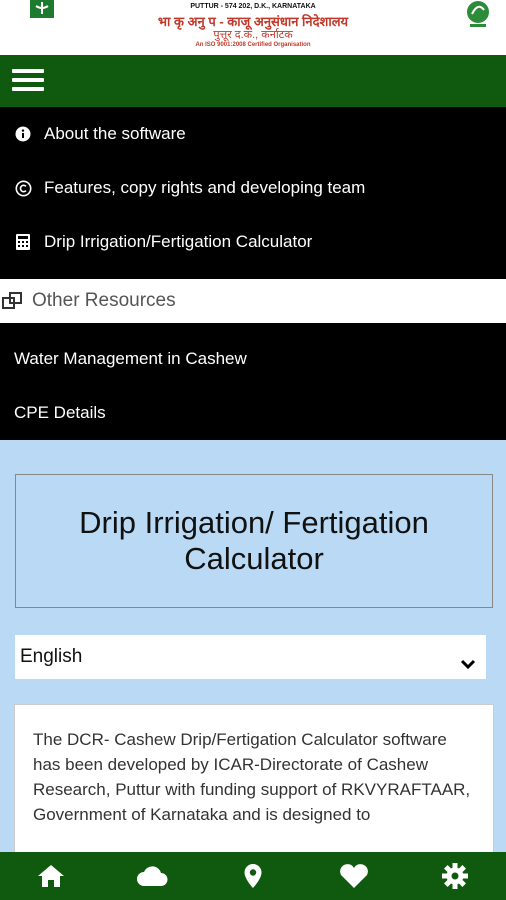 Image resolution: width=506 pixels, height=900 pixels. Describe the element at coordinates (253, 35) in the screenshot. I see `hindi-subtitle: पुत्तूर द.क., कर्नाटक` at that location.